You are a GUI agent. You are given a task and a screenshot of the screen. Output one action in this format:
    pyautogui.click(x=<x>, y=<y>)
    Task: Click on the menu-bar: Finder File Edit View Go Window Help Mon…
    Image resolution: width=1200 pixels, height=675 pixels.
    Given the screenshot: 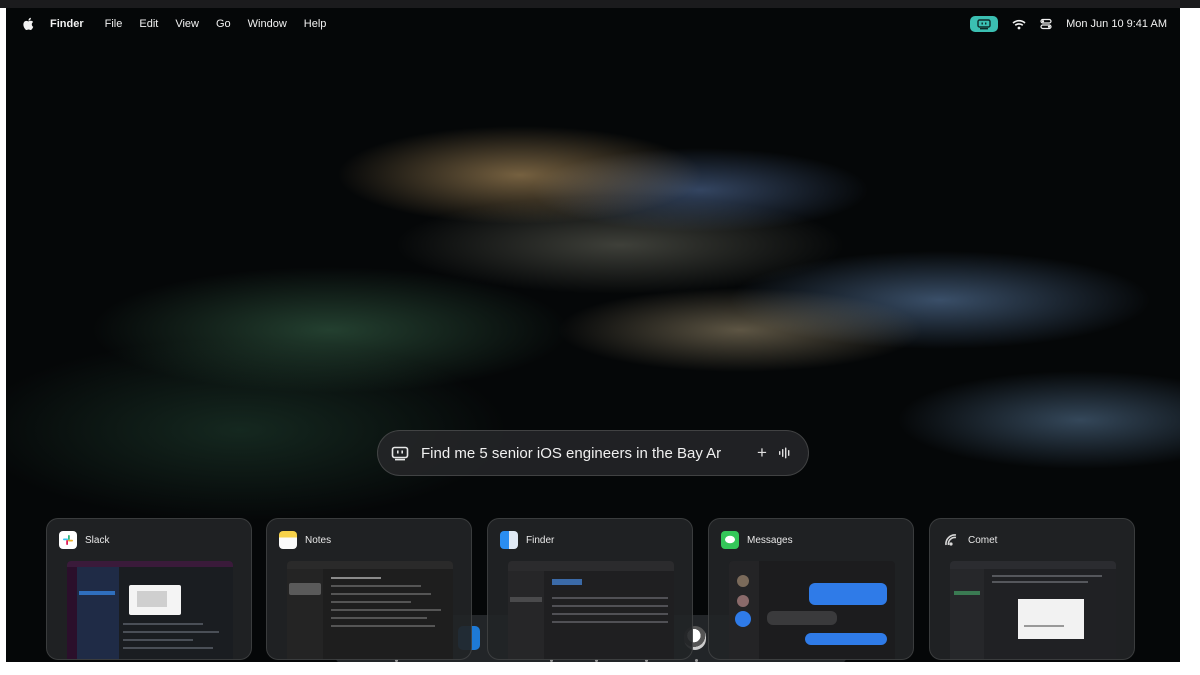 What is the action you would take?
    pyautogui.click(x=600, y=24)
    